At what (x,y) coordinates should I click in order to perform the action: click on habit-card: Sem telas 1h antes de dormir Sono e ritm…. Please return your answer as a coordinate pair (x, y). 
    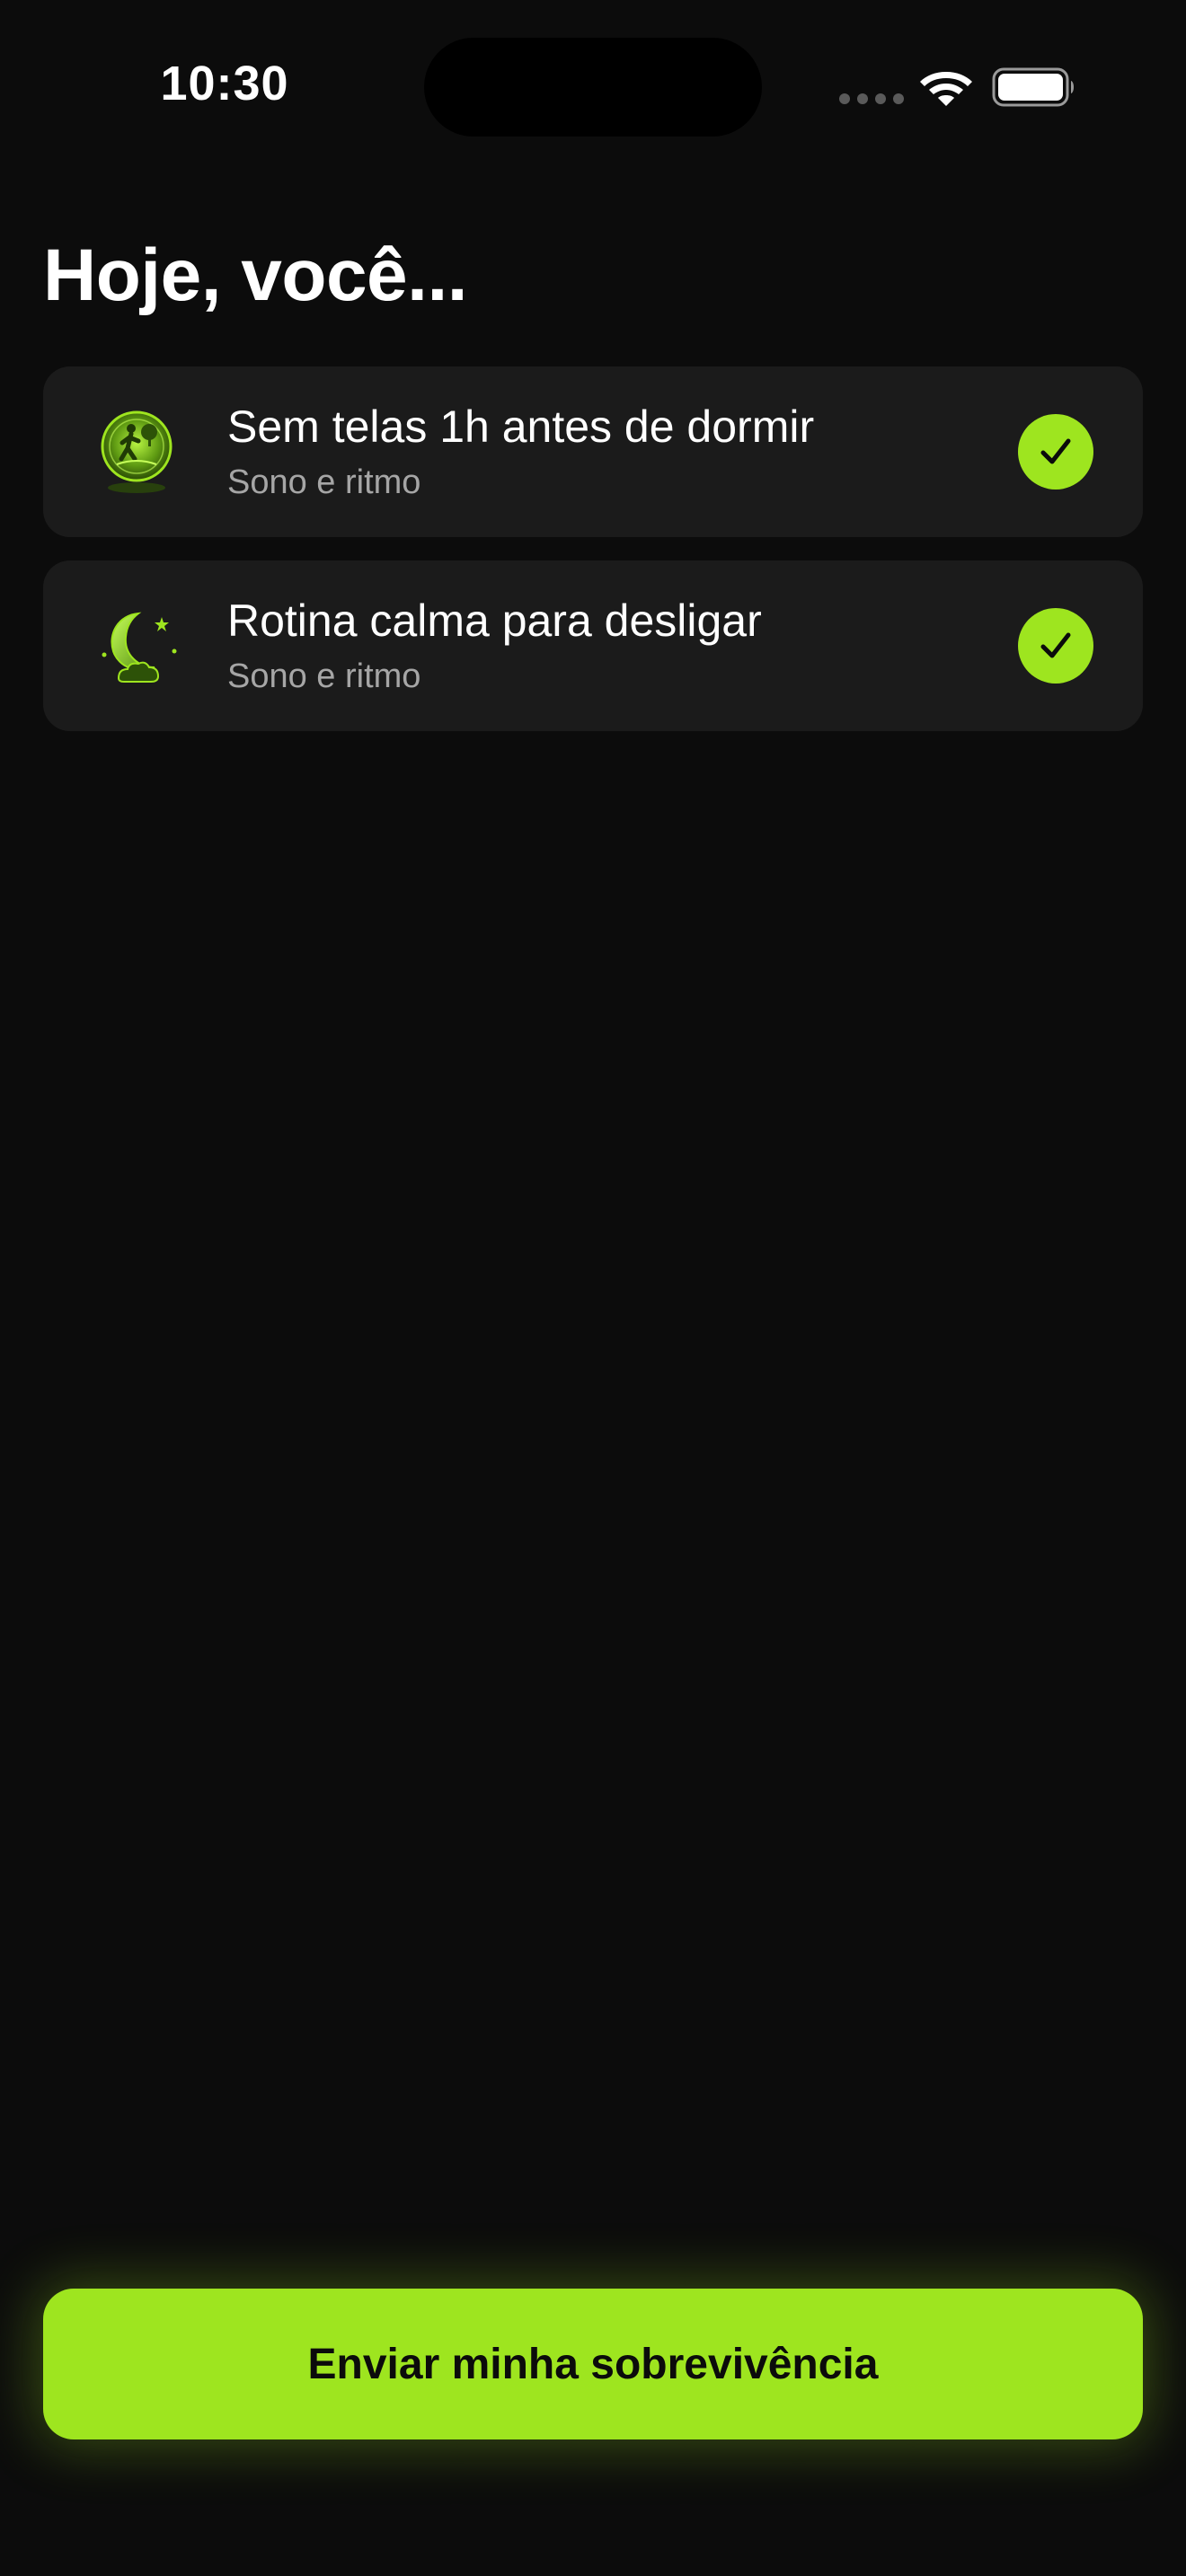
    Looking at the image, I should click on (593, 451).